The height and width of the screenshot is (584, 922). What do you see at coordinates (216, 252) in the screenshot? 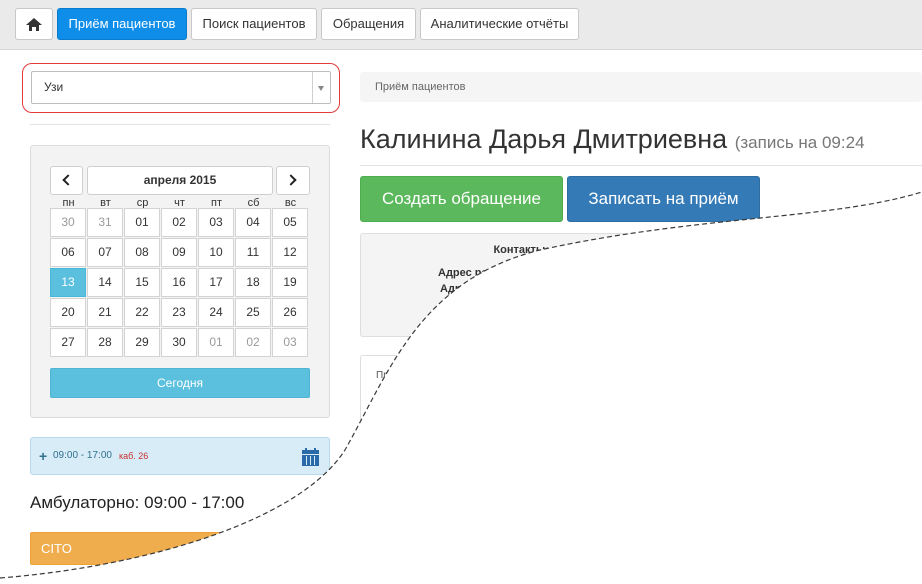
I see `calendar-day: 10` at bounding box center [216, 252].